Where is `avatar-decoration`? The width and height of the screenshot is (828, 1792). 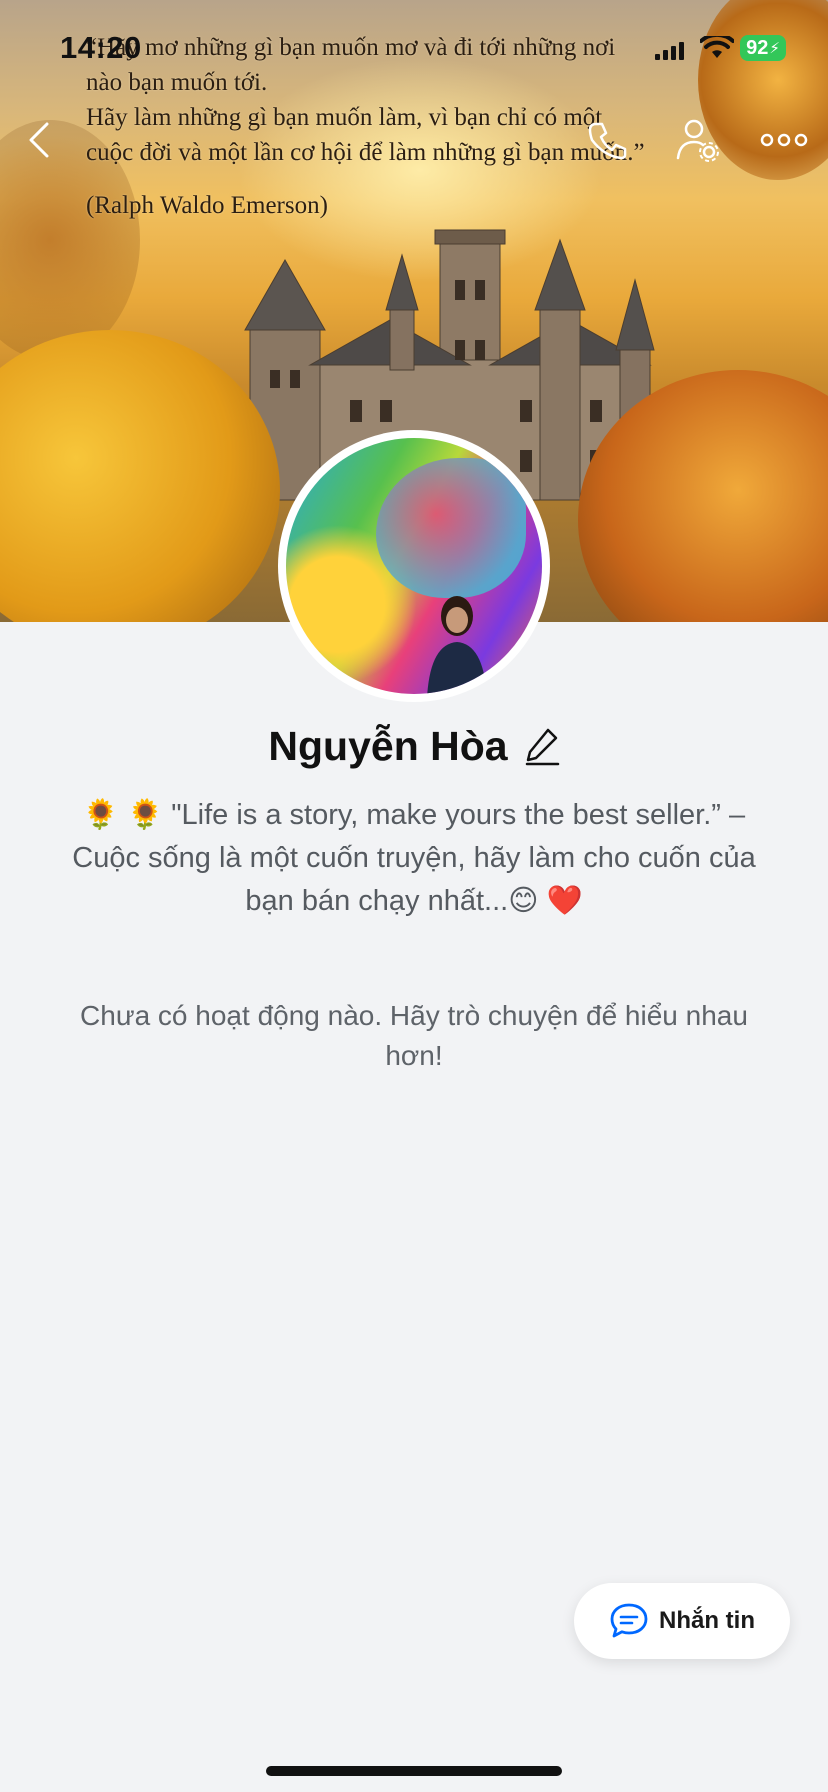
avatar-decoration is located at coordinates (451, 528).